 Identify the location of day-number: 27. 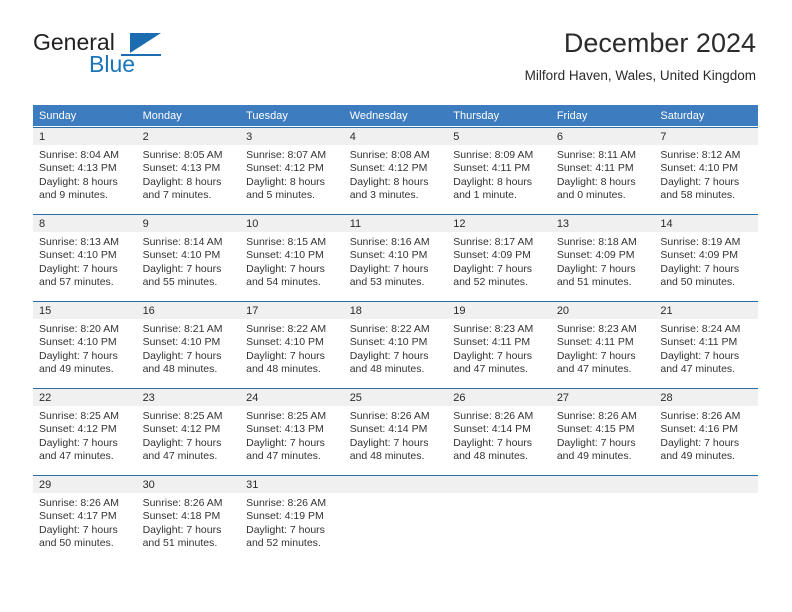
(563, 398).